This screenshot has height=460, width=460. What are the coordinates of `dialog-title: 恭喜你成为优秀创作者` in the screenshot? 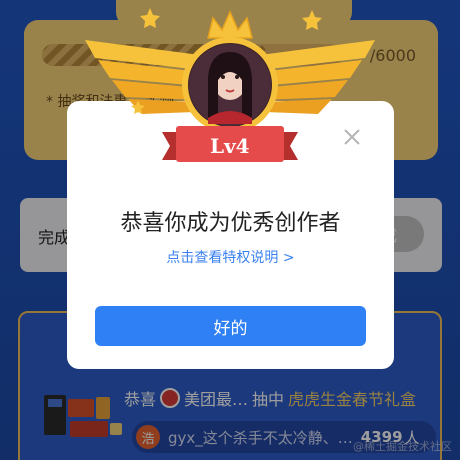 It's located at (230, 223).